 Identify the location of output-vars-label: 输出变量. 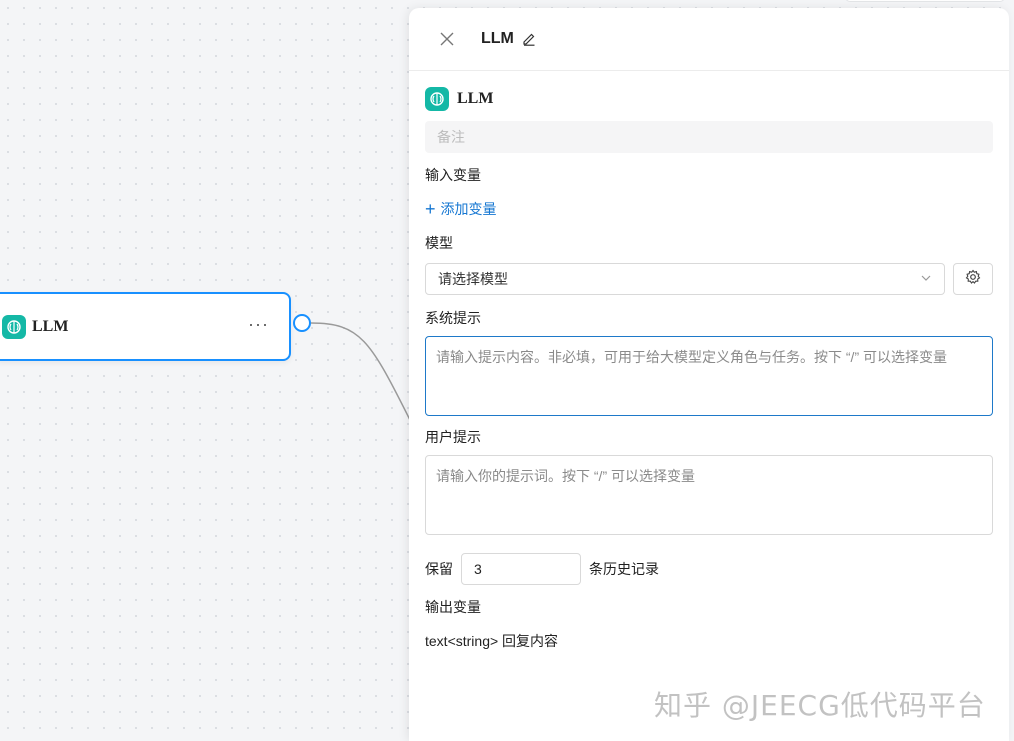
(453, 607).